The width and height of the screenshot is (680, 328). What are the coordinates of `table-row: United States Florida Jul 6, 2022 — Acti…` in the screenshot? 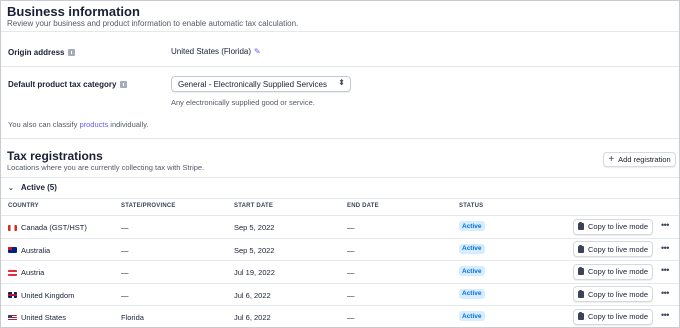 It's located at (340, 316).